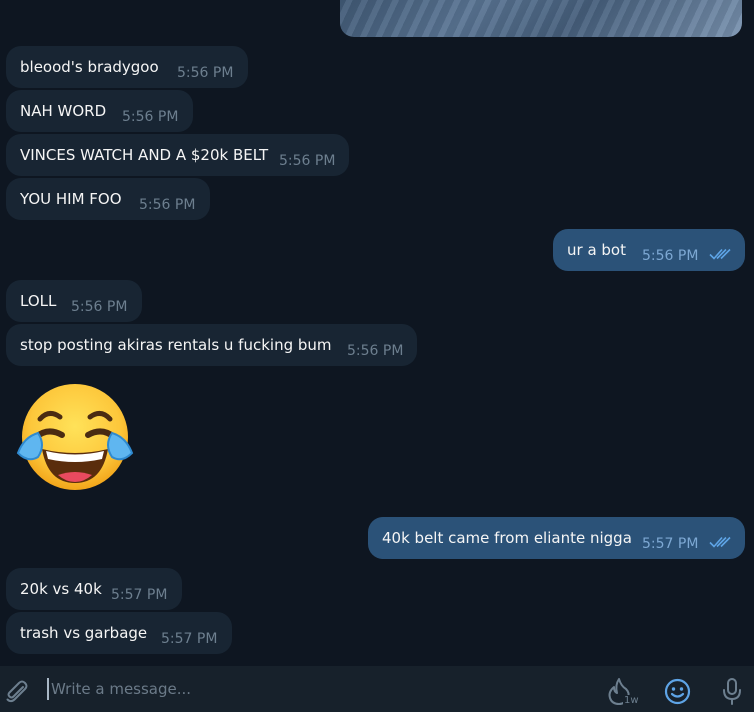 The image size is (754, 712). I want to click on message-bubble: 20k vs 40k 5:57 PM, so click(94, 589).